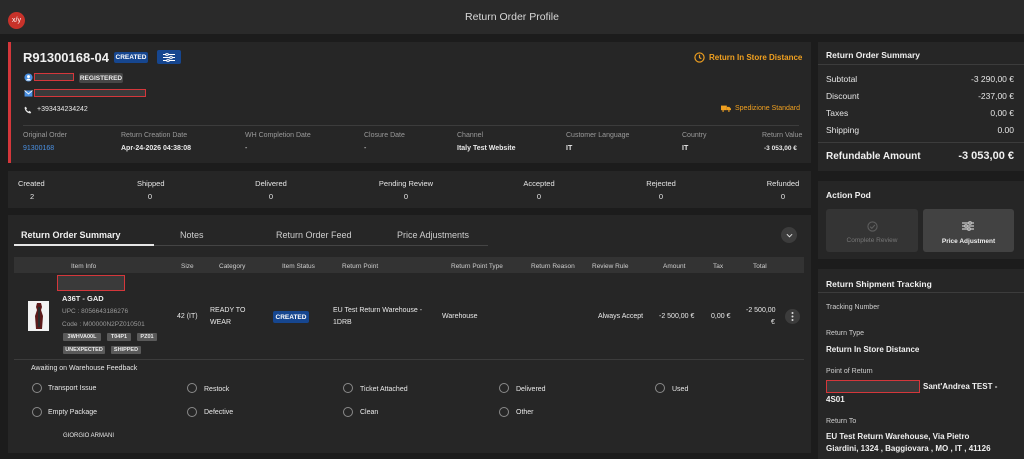 The image size is (1024, 459). I want to click on registered-badge: REGISTERED, so click(101, 78).